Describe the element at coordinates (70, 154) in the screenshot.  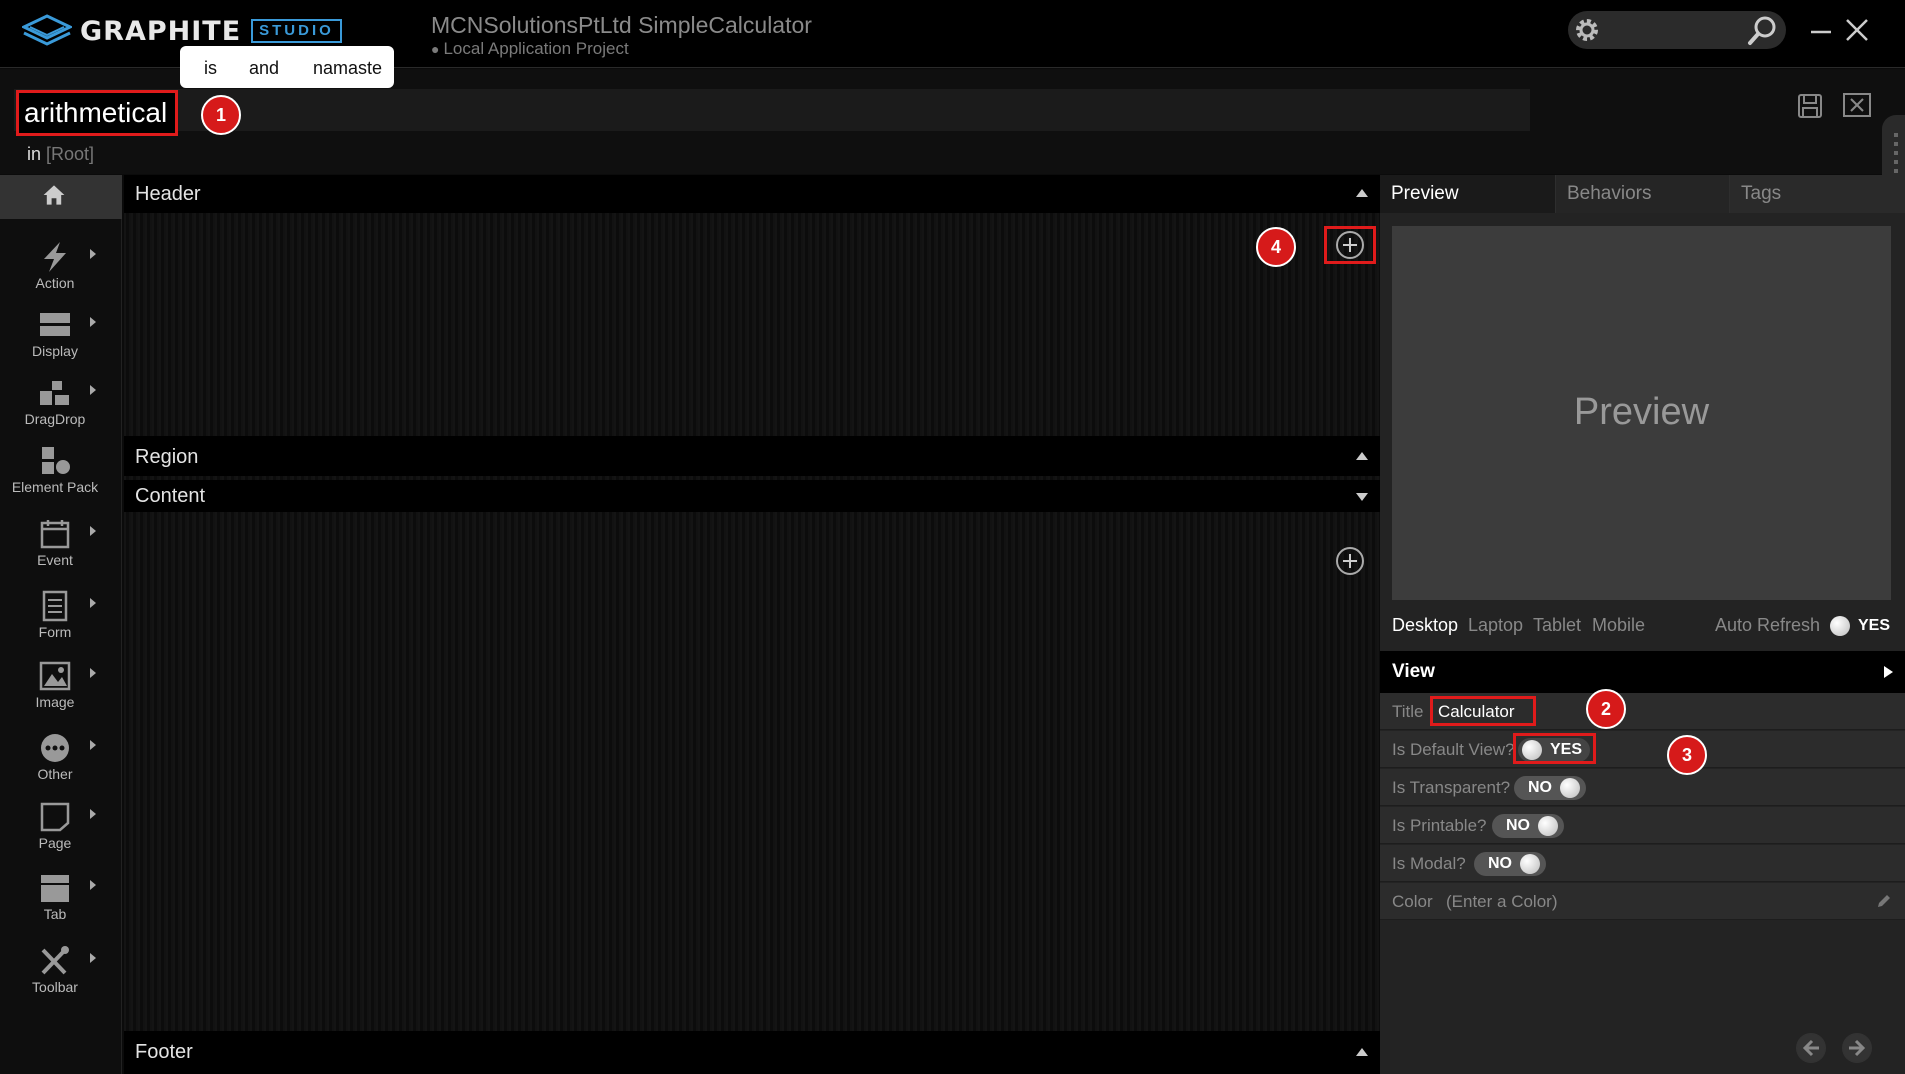
I see `location-link: [Root]` at that location.